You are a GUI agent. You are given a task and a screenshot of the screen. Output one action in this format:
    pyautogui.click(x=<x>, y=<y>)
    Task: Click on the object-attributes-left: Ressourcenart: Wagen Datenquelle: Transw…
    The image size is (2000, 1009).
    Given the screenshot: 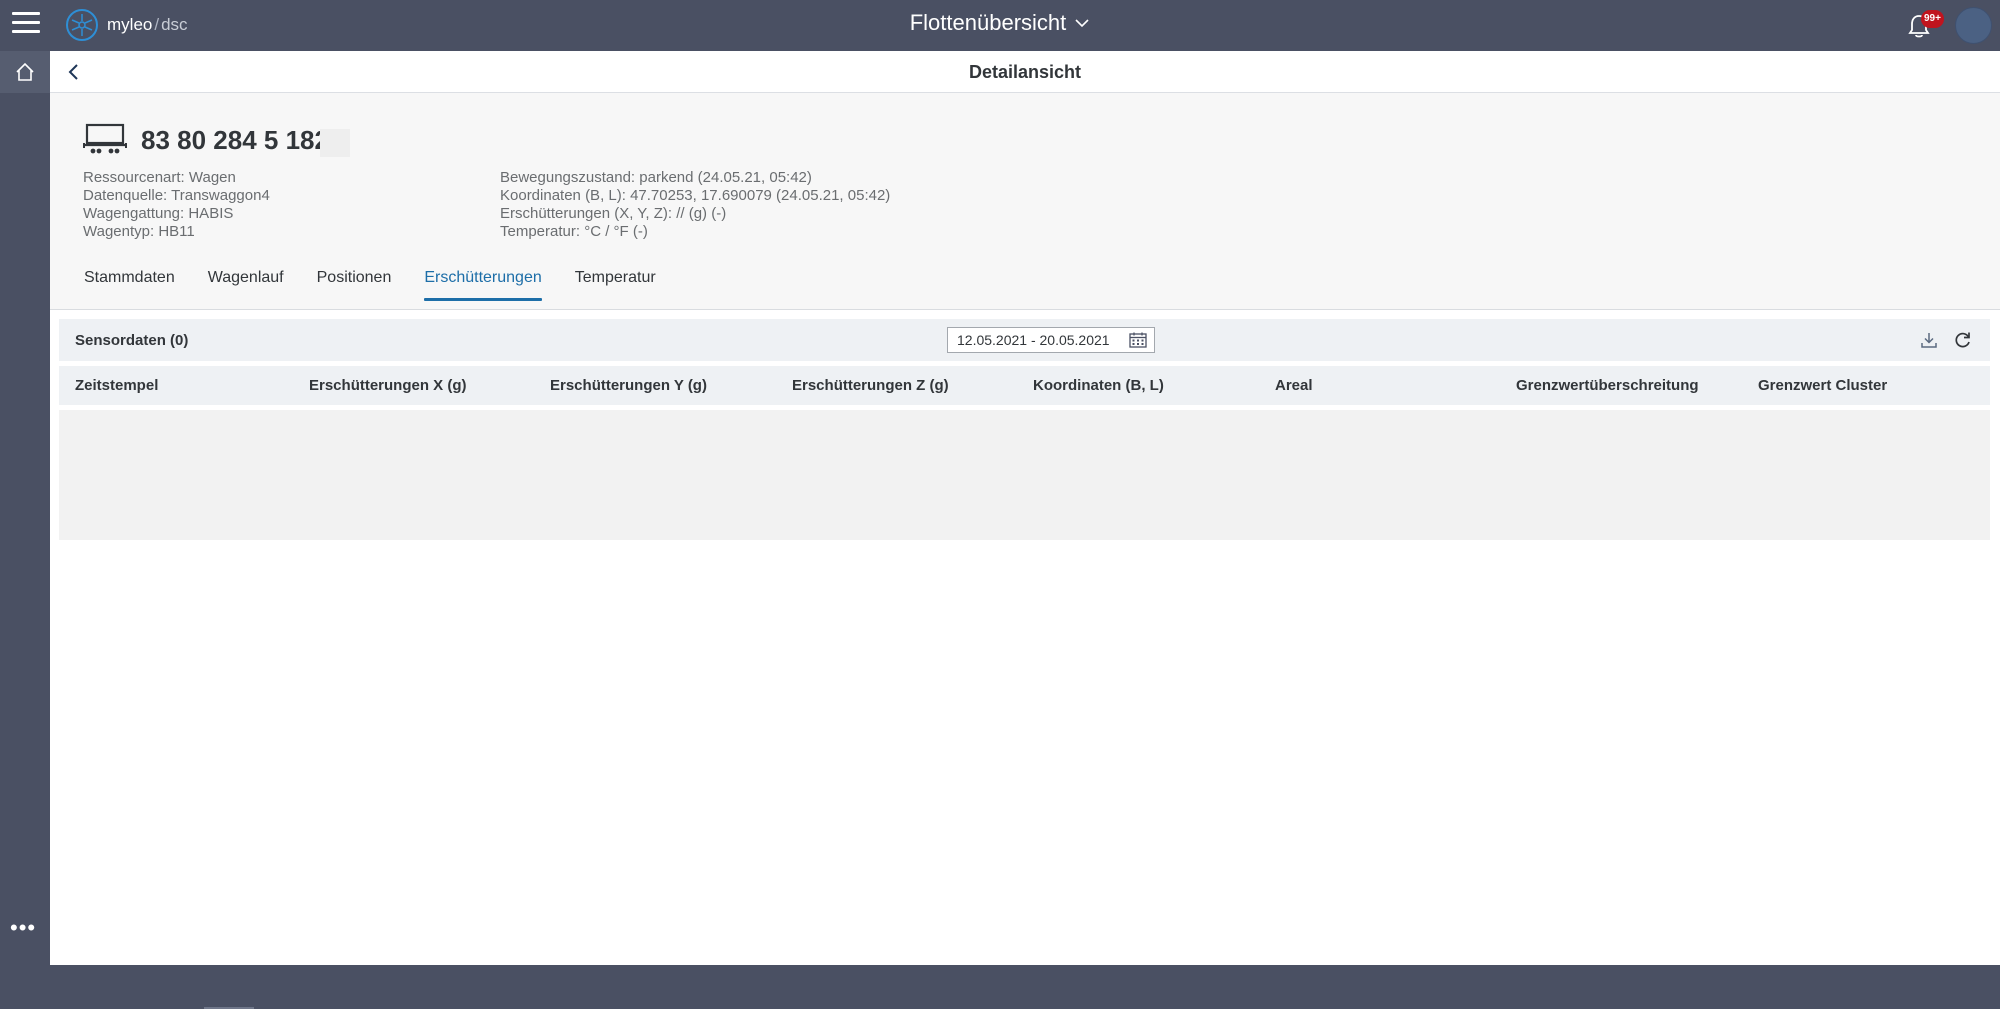 What is the action you would take?
    pyautogui.click(x=176, y=205)
    